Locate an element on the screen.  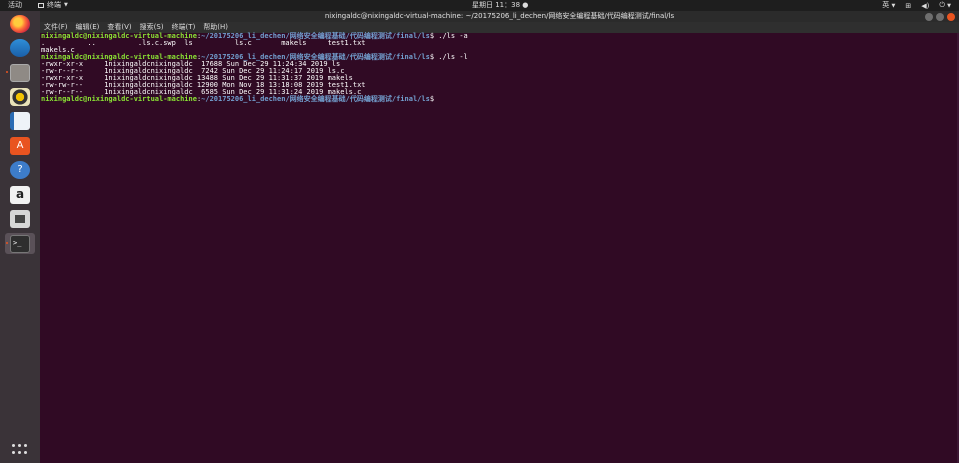
clock: 星期日 11：38 ● is located at coordinates (500, 5).